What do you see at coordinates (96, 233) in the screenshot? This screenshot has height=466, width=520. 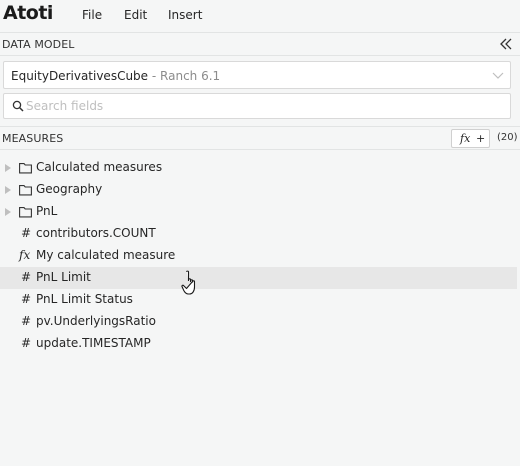 I see `tree-item-label: contributors.COUNT` at bounding box center [96, 233].